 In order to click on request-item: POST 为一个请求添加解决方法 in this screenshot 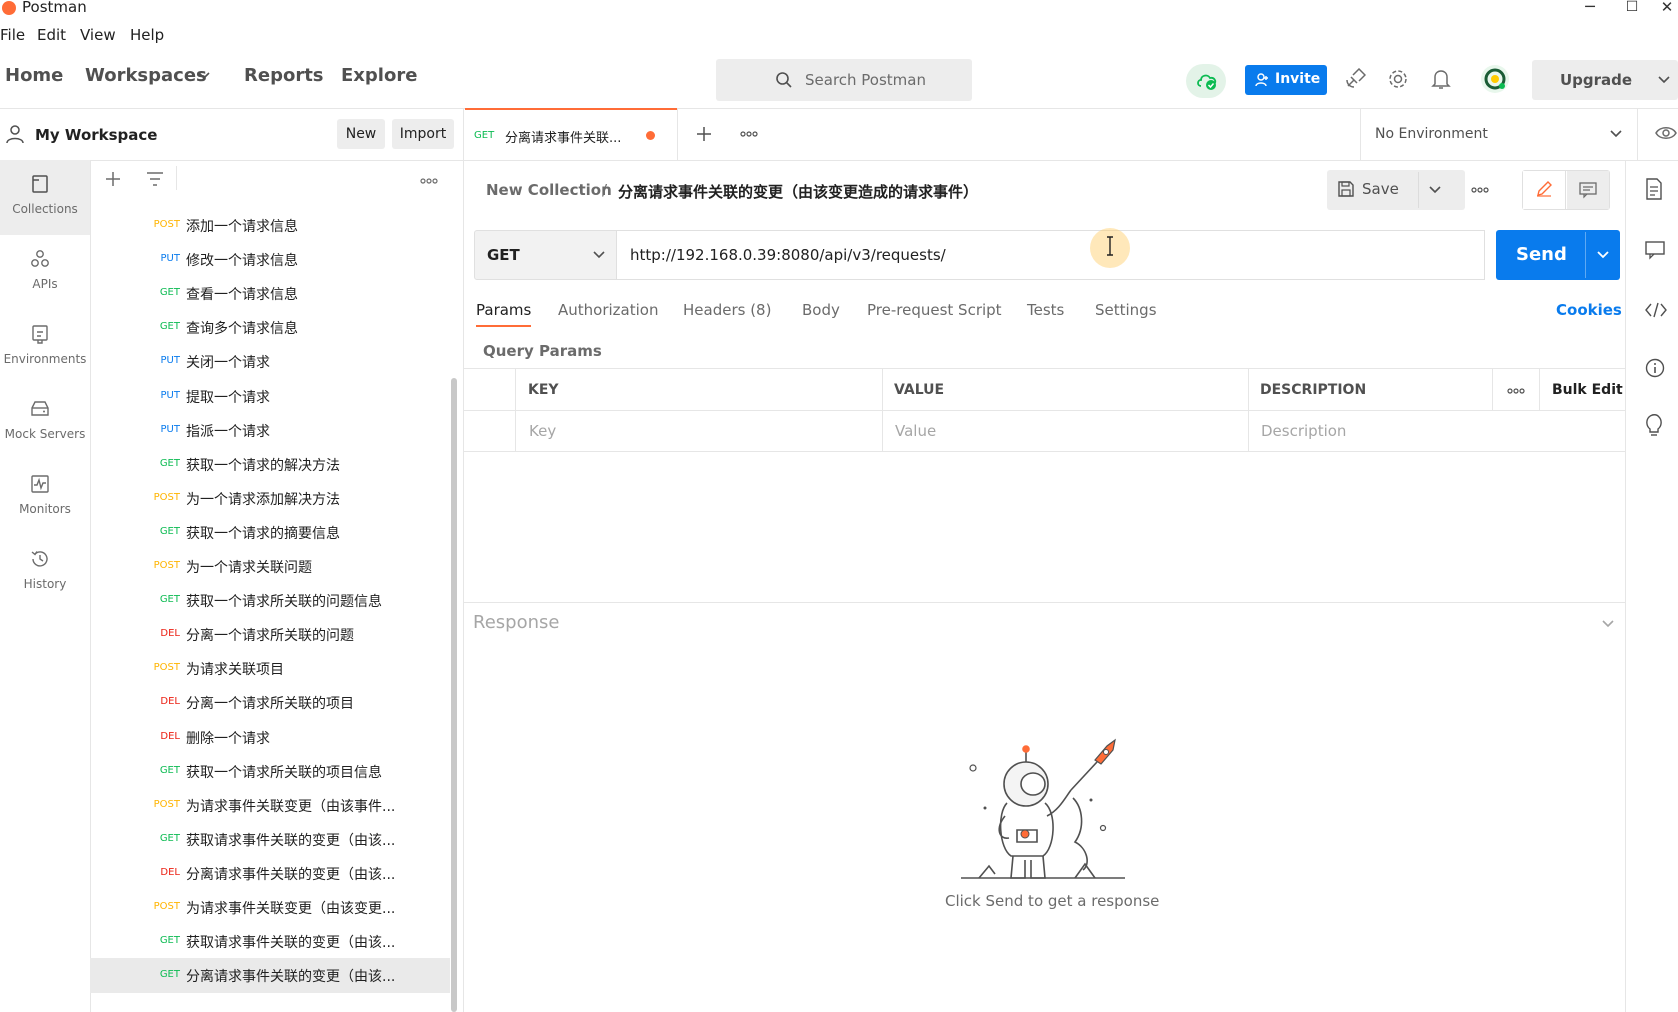, I will do `click(270, 498)`.